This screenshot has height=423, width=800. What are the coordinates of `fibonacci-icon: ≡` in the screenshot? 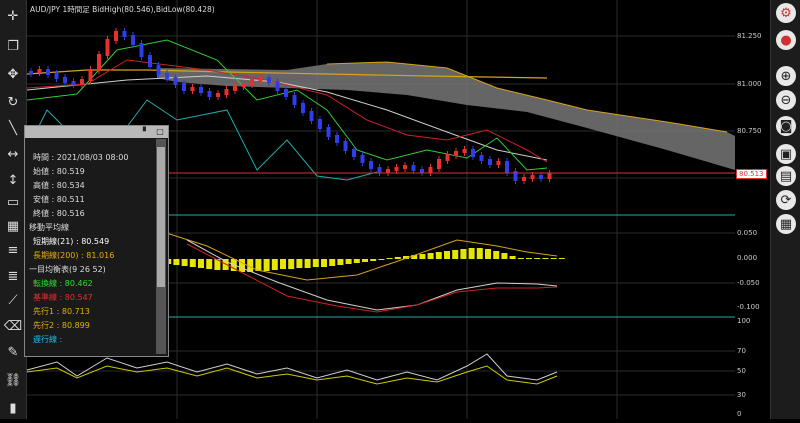 It's located at (13, 250).